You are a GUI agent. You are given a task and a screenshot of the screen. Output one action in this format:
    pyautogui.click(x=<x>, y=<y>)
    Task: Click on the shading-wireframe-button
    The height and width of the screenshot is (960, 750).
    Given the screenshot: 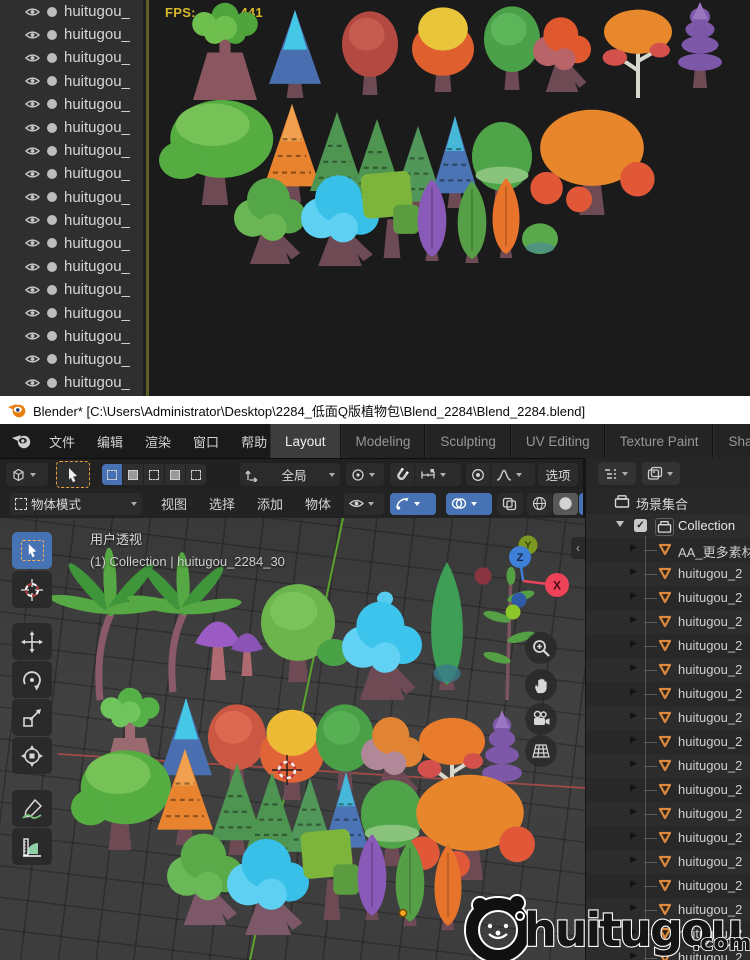 What is the action you would take?
    pyautogui.click(x=539, y=503)
    